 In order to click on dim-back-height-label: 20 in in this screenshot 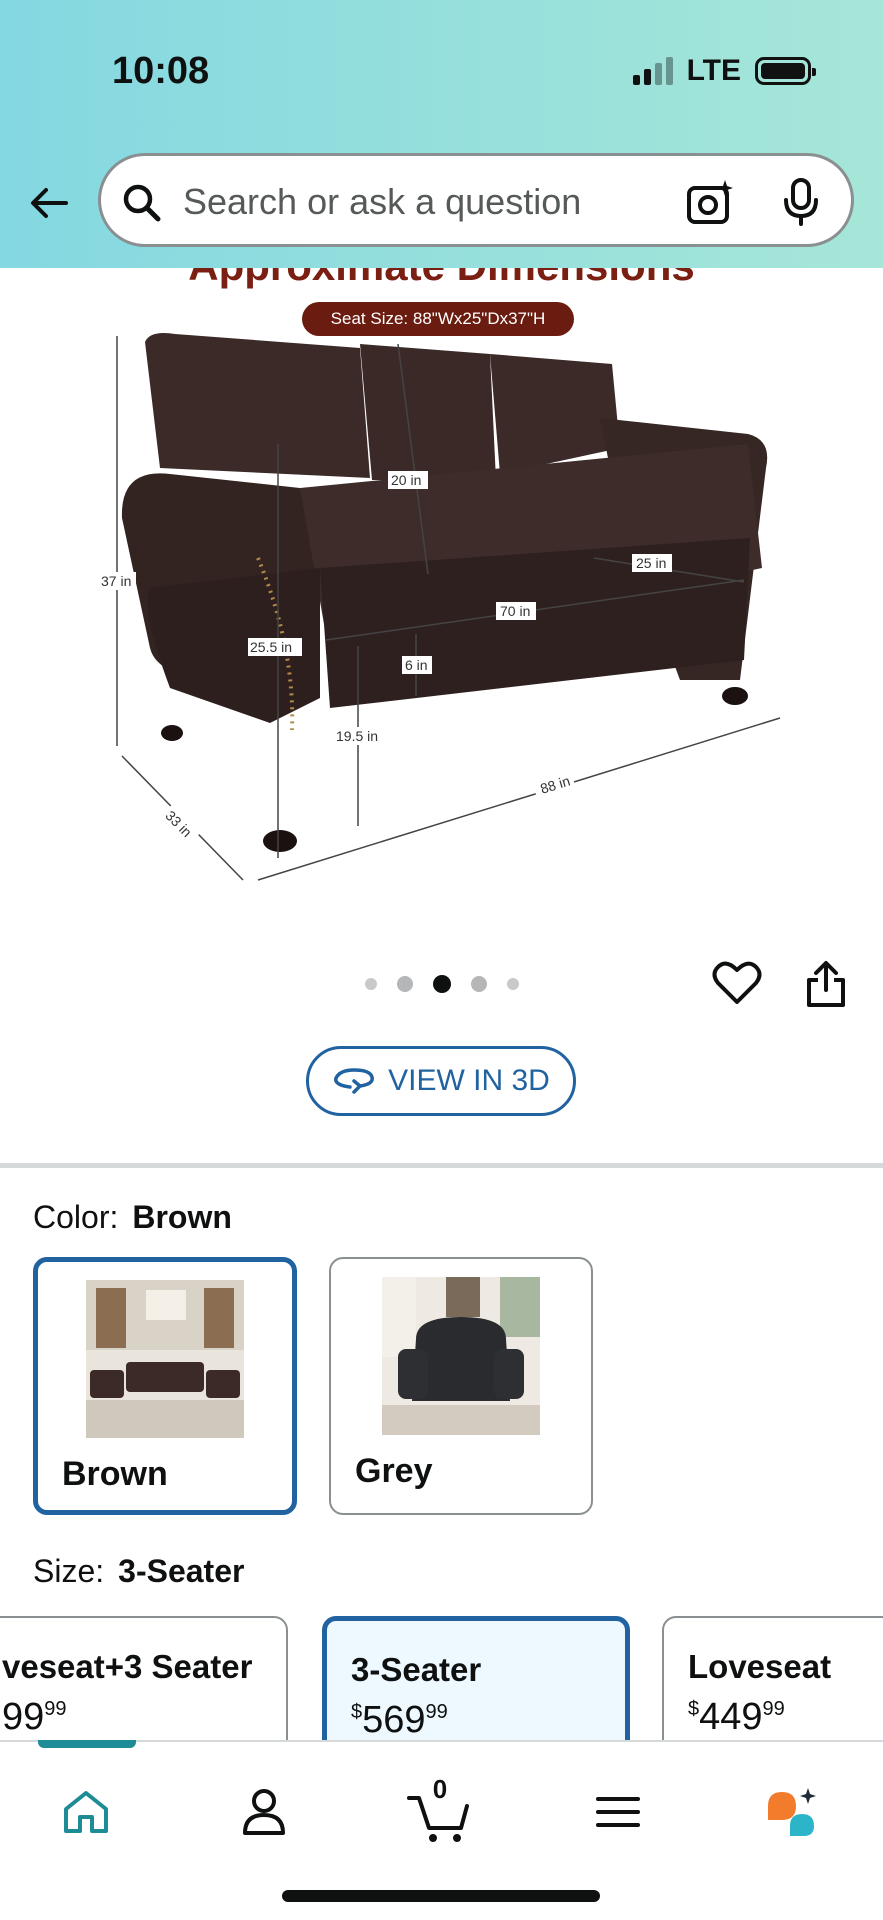, I will do `click(406, 480)`.